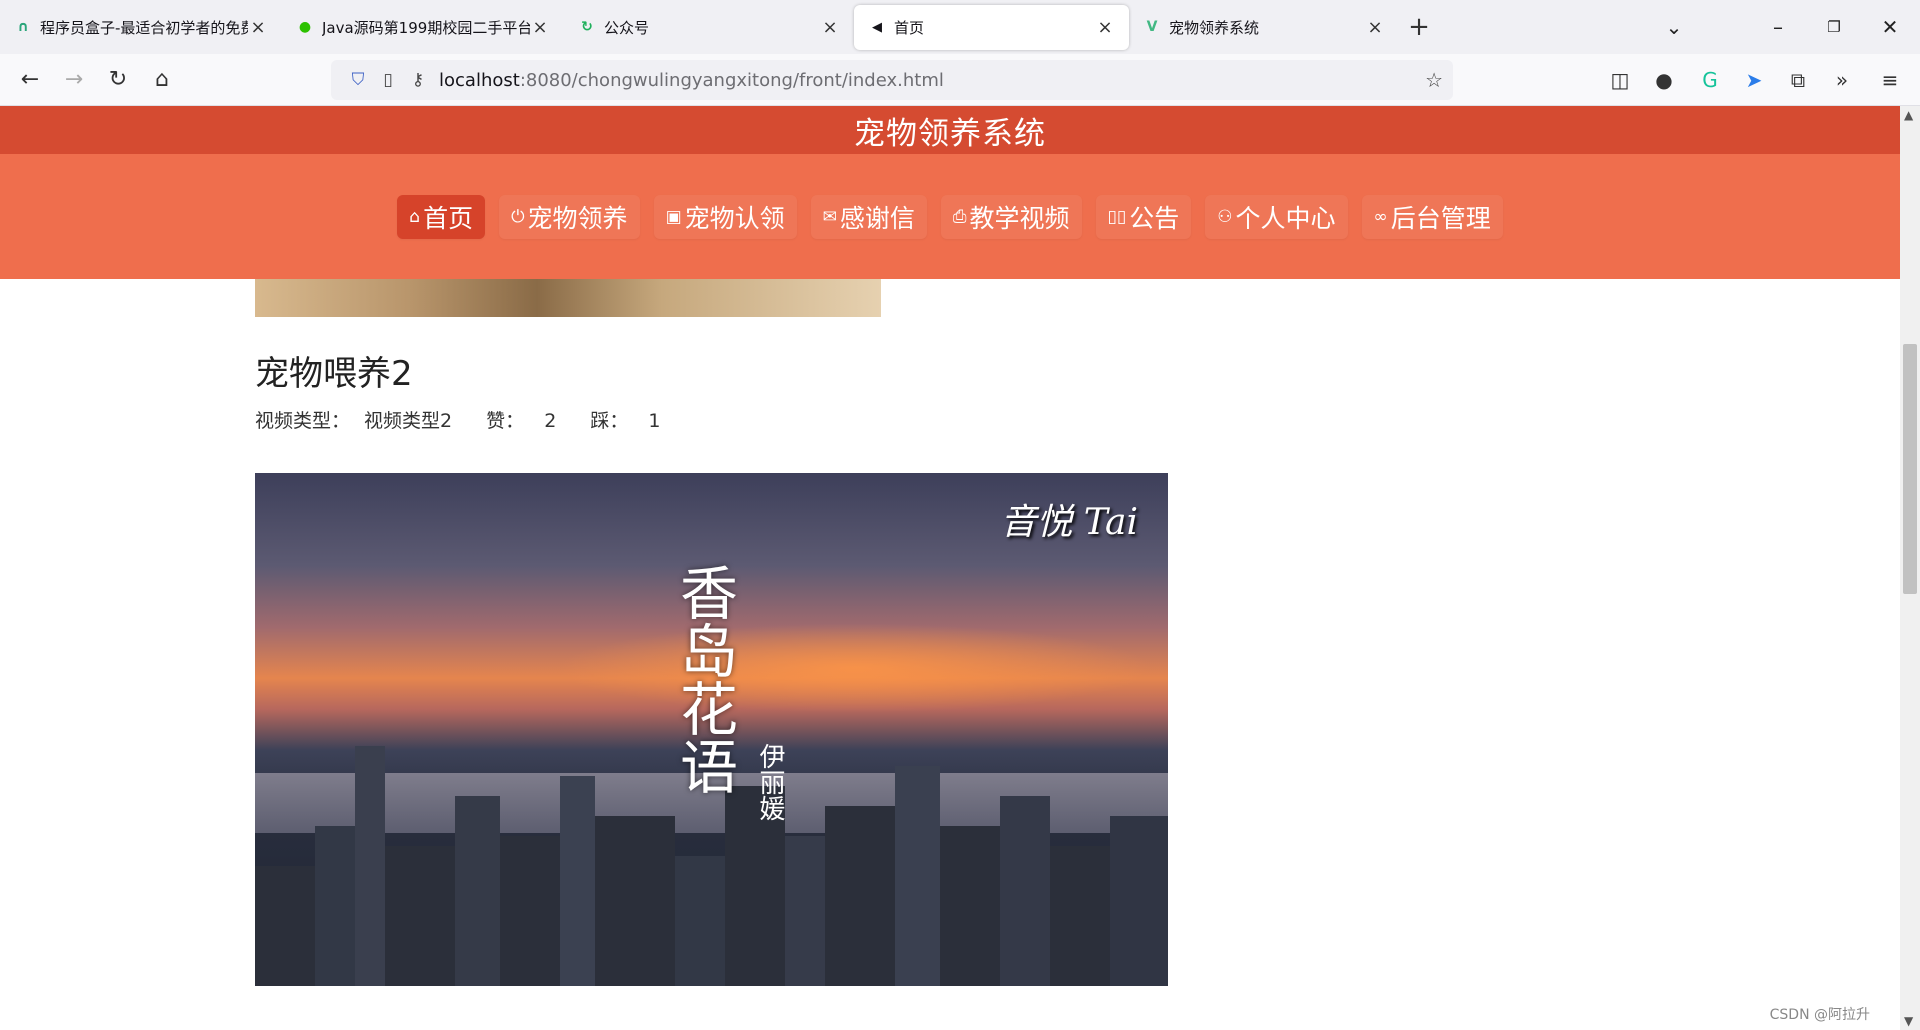 The width and height of the screenshot is (1920, 1030). What do you see at coordinates (1664, 80) in the screenshot?
I see `profile-avatar-icon: ●` at bounding box center [1664, 80].